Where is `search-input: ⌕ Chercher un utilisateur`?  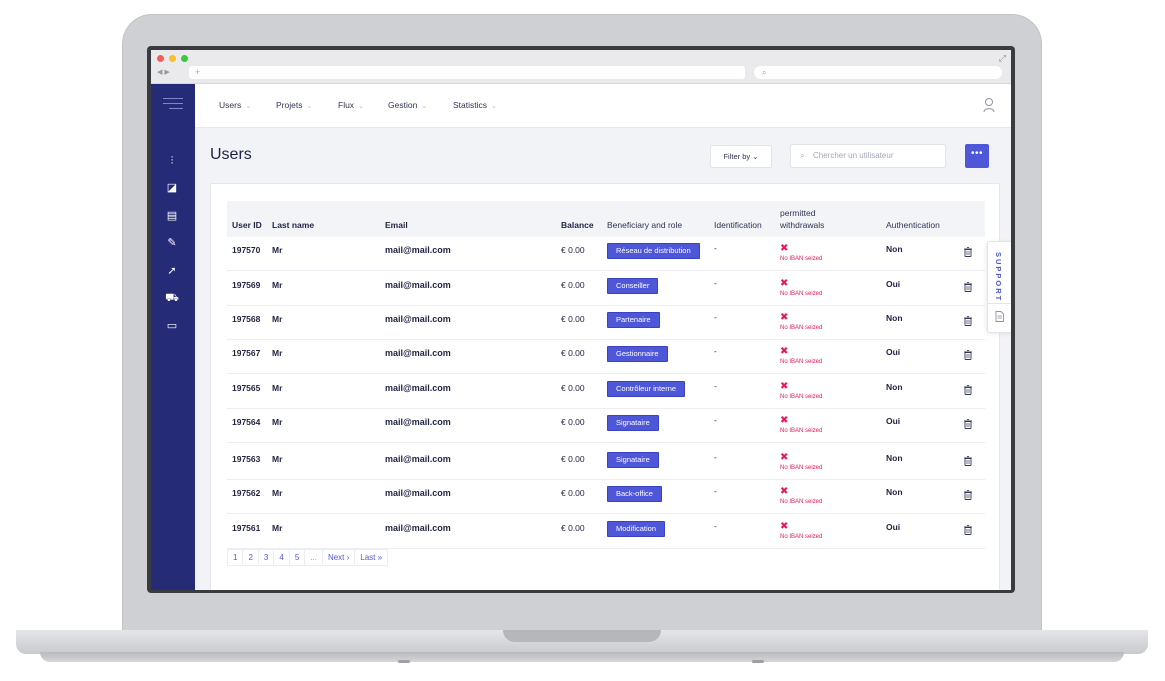
search-input: ⌕ Chercher un utilisateur is located at coordinates (868, 156).